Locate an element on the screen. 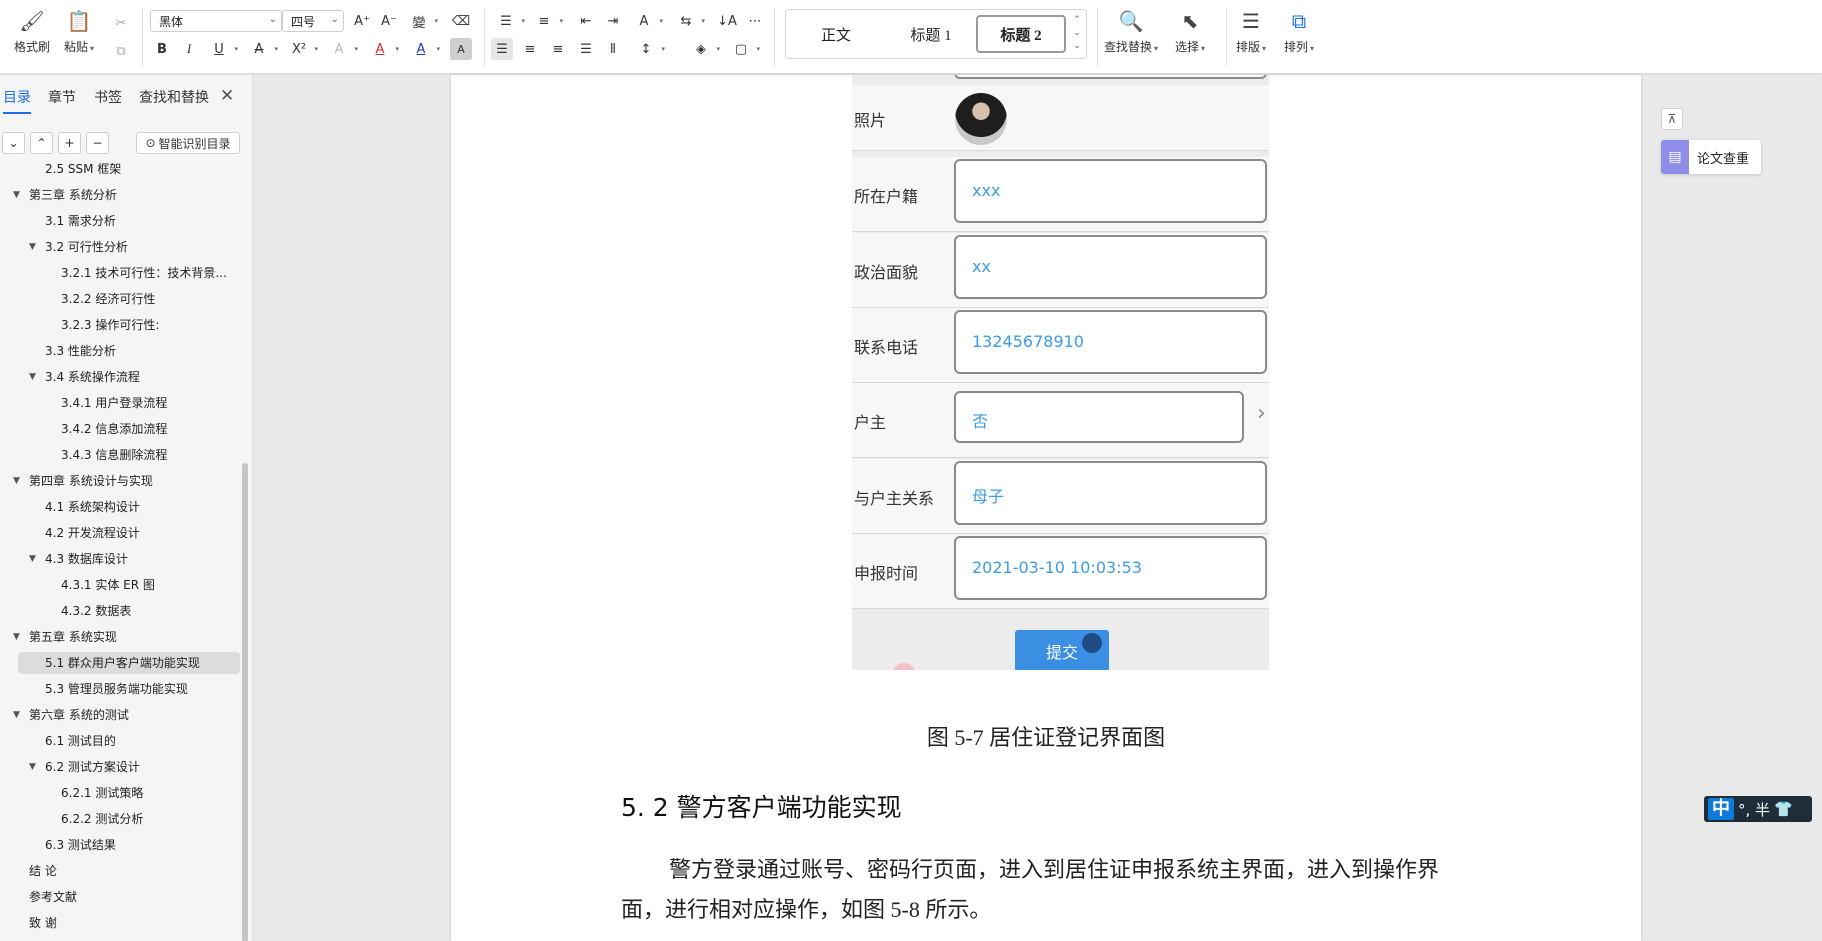  toc-item: 3.1 需求分析 is located at coordinates (122, 221).